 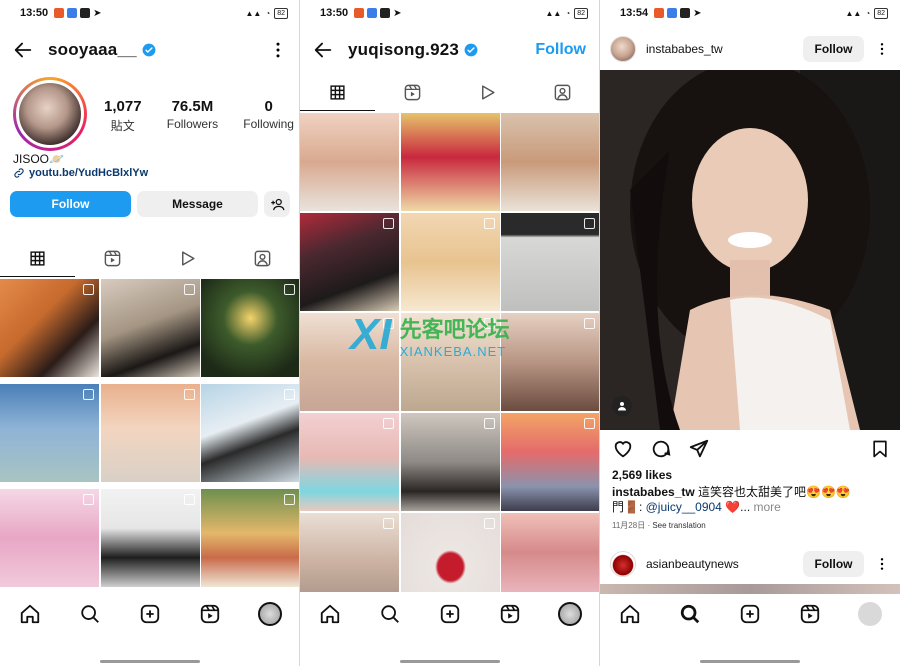 I want to click on tagged-icon, so click(x=562, y=92).